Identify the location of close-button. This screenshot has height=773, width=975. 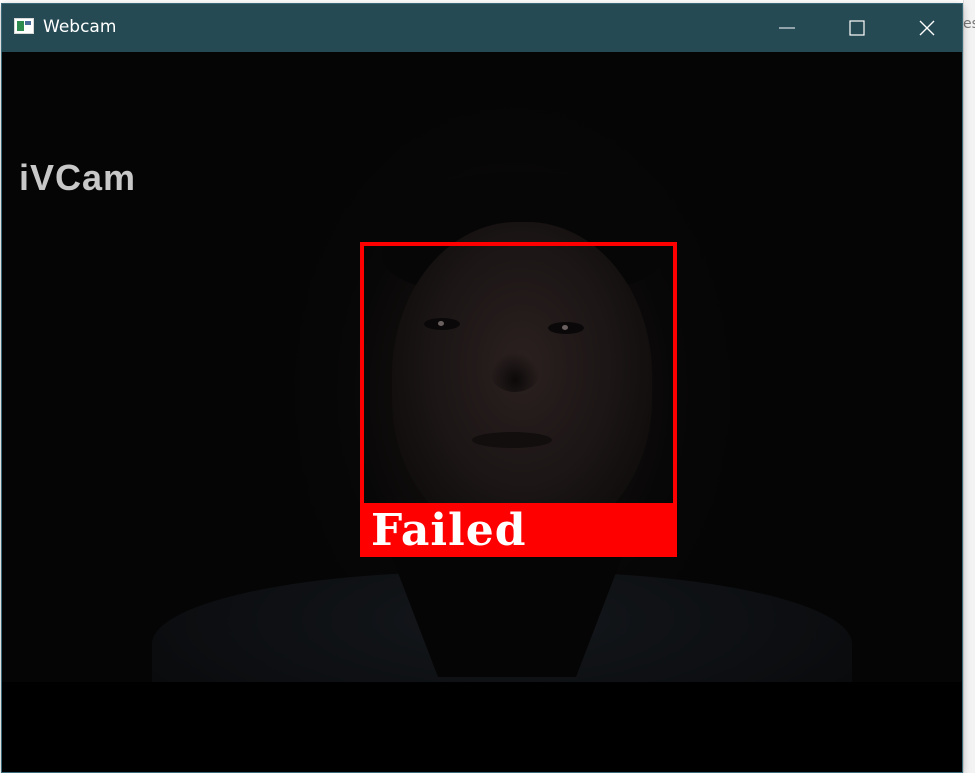
(927, 28).